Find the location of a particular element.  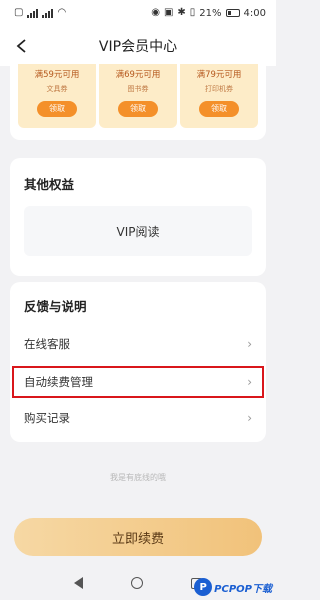

row-purchase-records: 购买记录 › is located at coordinates (138, 418).